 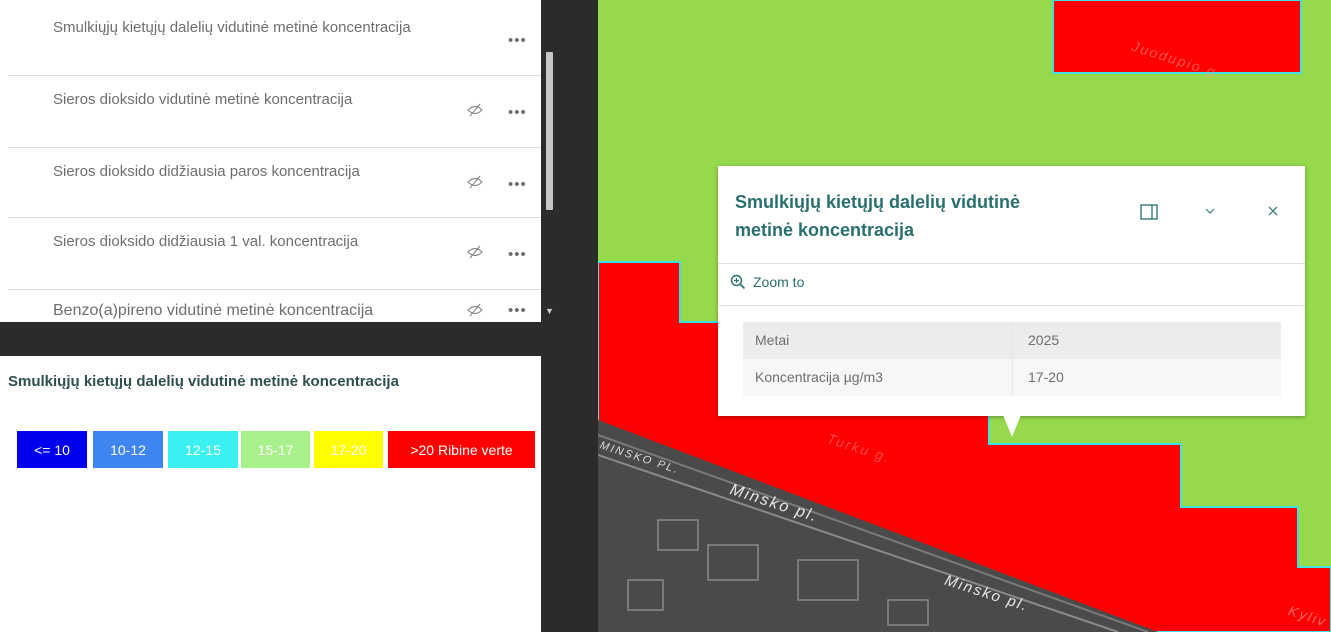 What do you see at coordinates (1273, 213) in the screenshot?
I see `close-icon` at bounding box center [1273, 213].